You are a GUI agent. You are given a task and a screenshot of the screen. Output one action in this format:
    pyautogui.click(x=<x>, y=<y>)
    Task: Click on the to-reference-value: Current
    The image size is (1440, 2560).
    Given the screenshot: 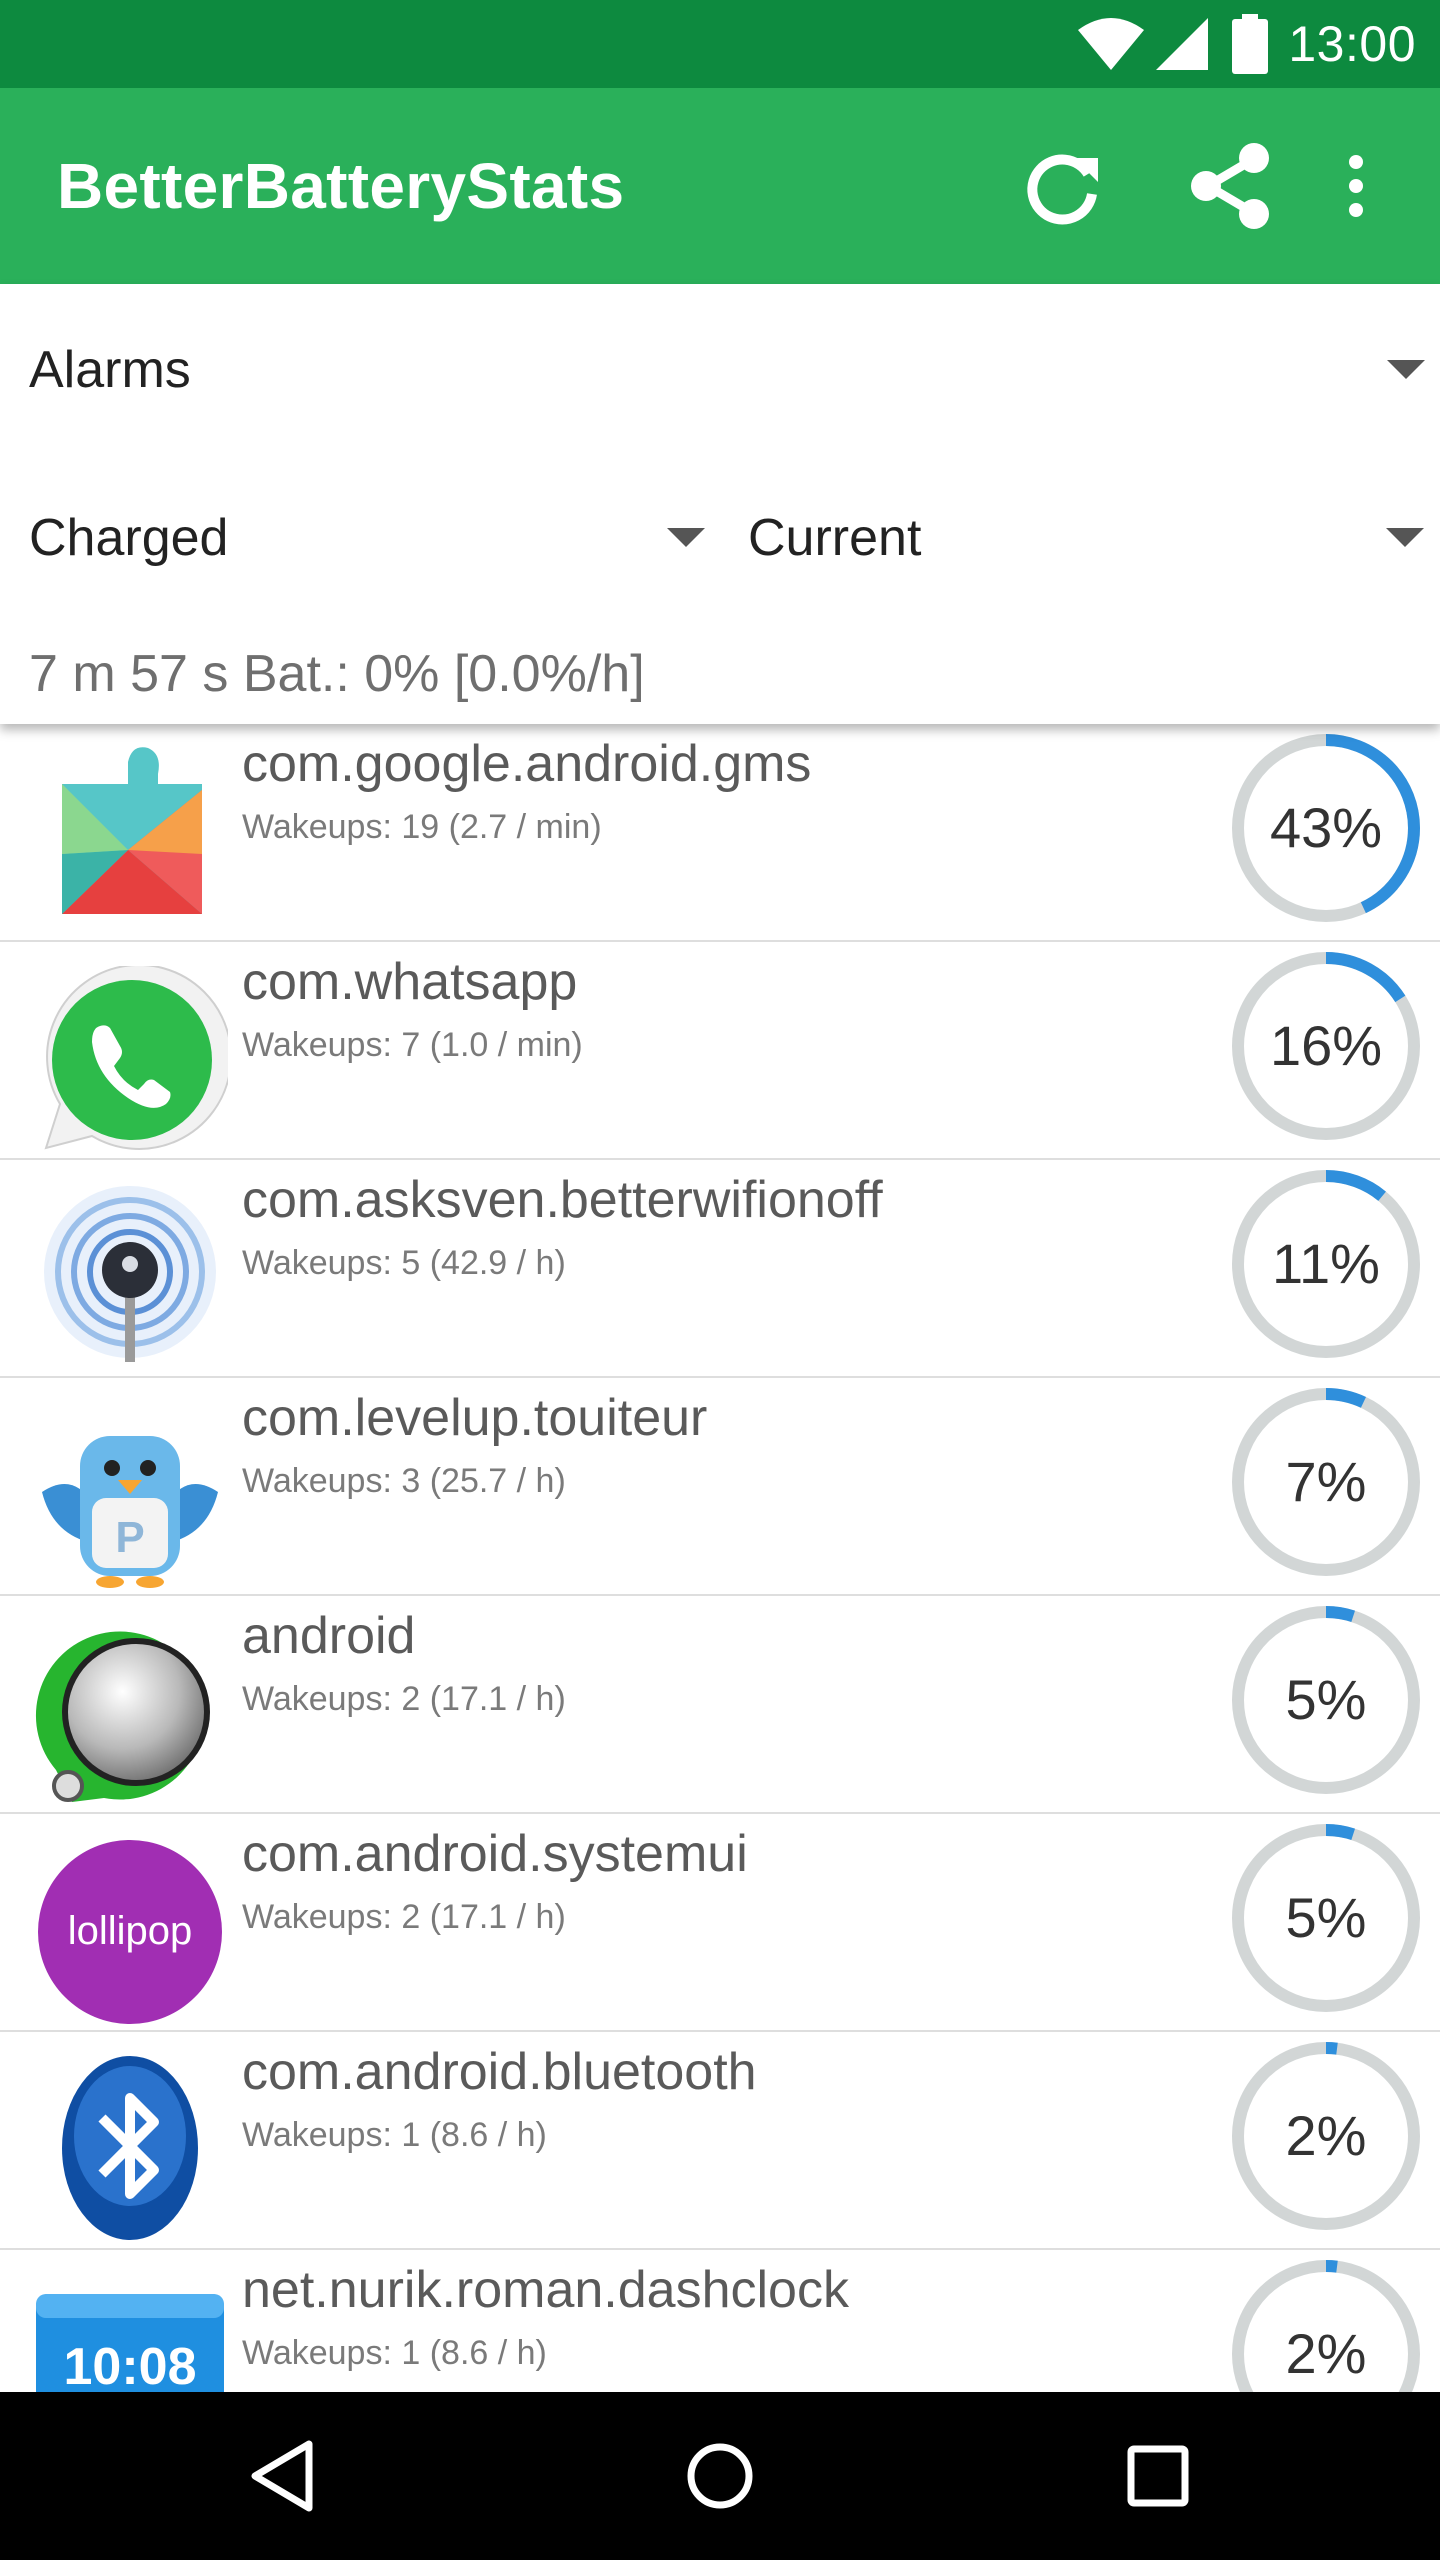 What is the action you would take?
    pyautogui.click(x=835, y=538)
    